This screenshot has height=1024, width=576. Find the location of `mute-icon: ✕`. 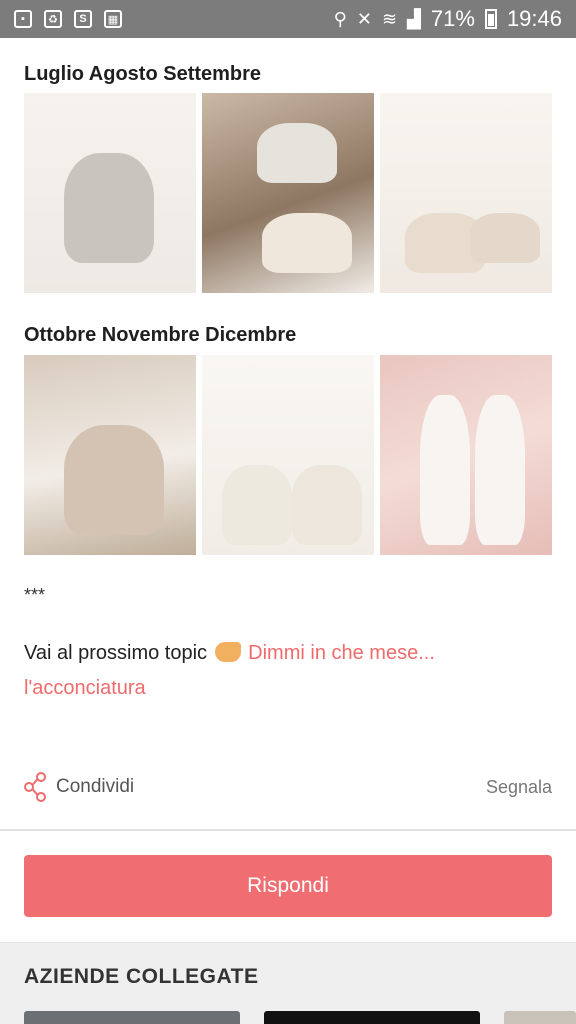

mute-icon: ✕ is located at coordinates (364, 18).